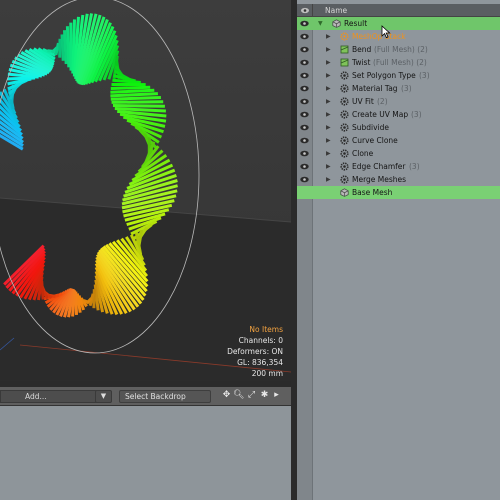 This screenshot has width=500, height=500. What do you see at coordinates (336, 23) in the screenshot?
I see `result-mesh-icon` at bounding box center [336, 23].